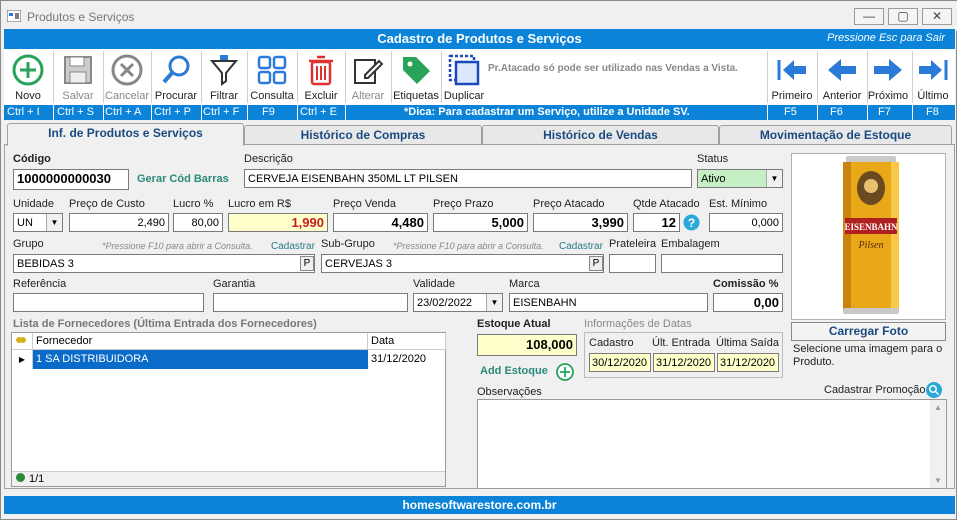 The image size is (957, 520). What do you see at coordinates (791, 70) in the screenshot?
I see `first-arrow-icon` at bounding box center [791, 70].